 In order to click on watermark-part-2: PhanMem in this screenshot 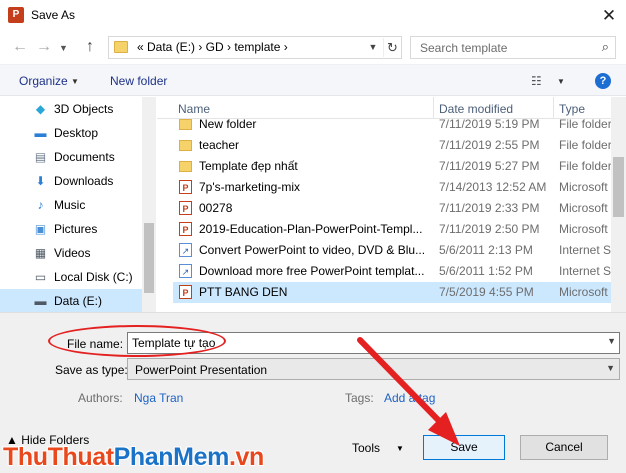, I will do `click(171, 457)`.